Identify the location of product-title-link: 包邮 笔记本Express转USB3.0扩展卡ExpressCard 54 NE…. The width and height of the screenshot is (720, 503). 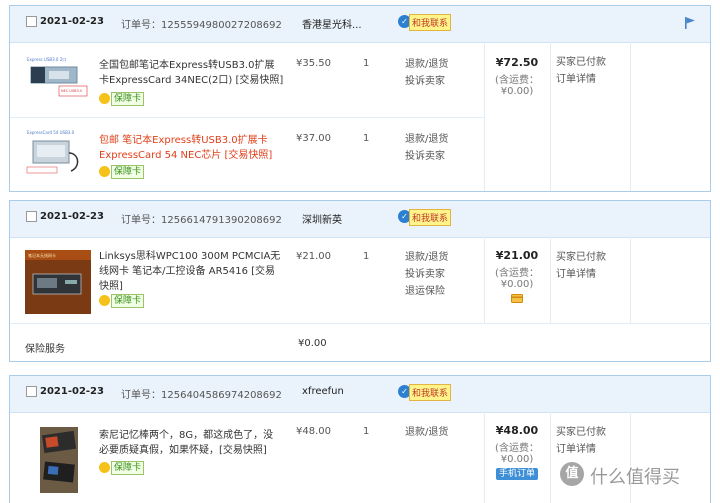
(191, 148).